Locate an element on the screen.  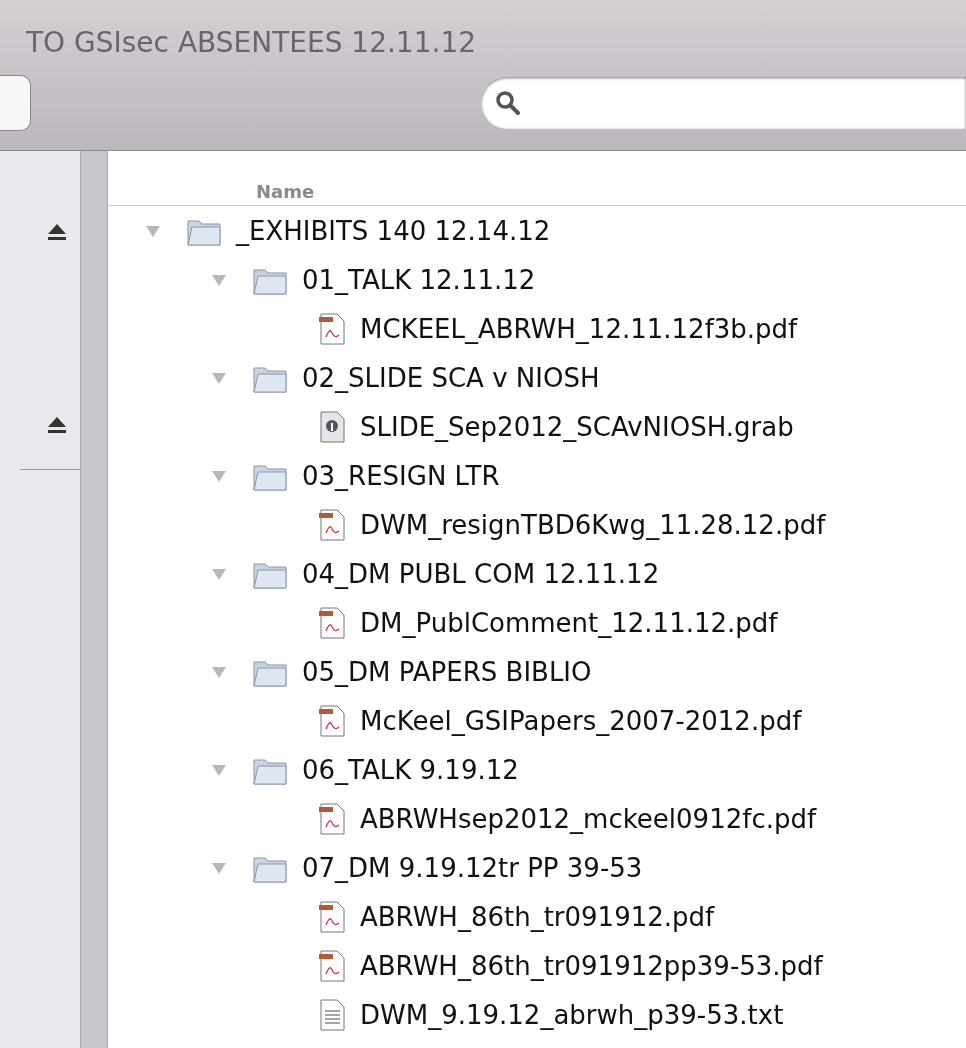
window-title: TO GSIsec ABSENTEES 12.11.12 is located at coordinates (251, 42).